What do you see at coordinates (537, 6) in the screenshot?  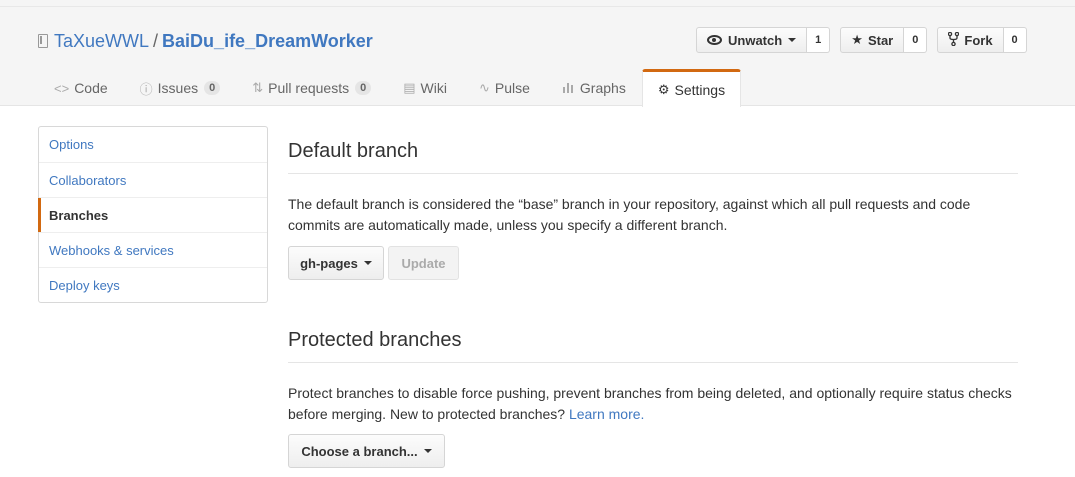 I see `header-divider` at bounding box center [537, 6].